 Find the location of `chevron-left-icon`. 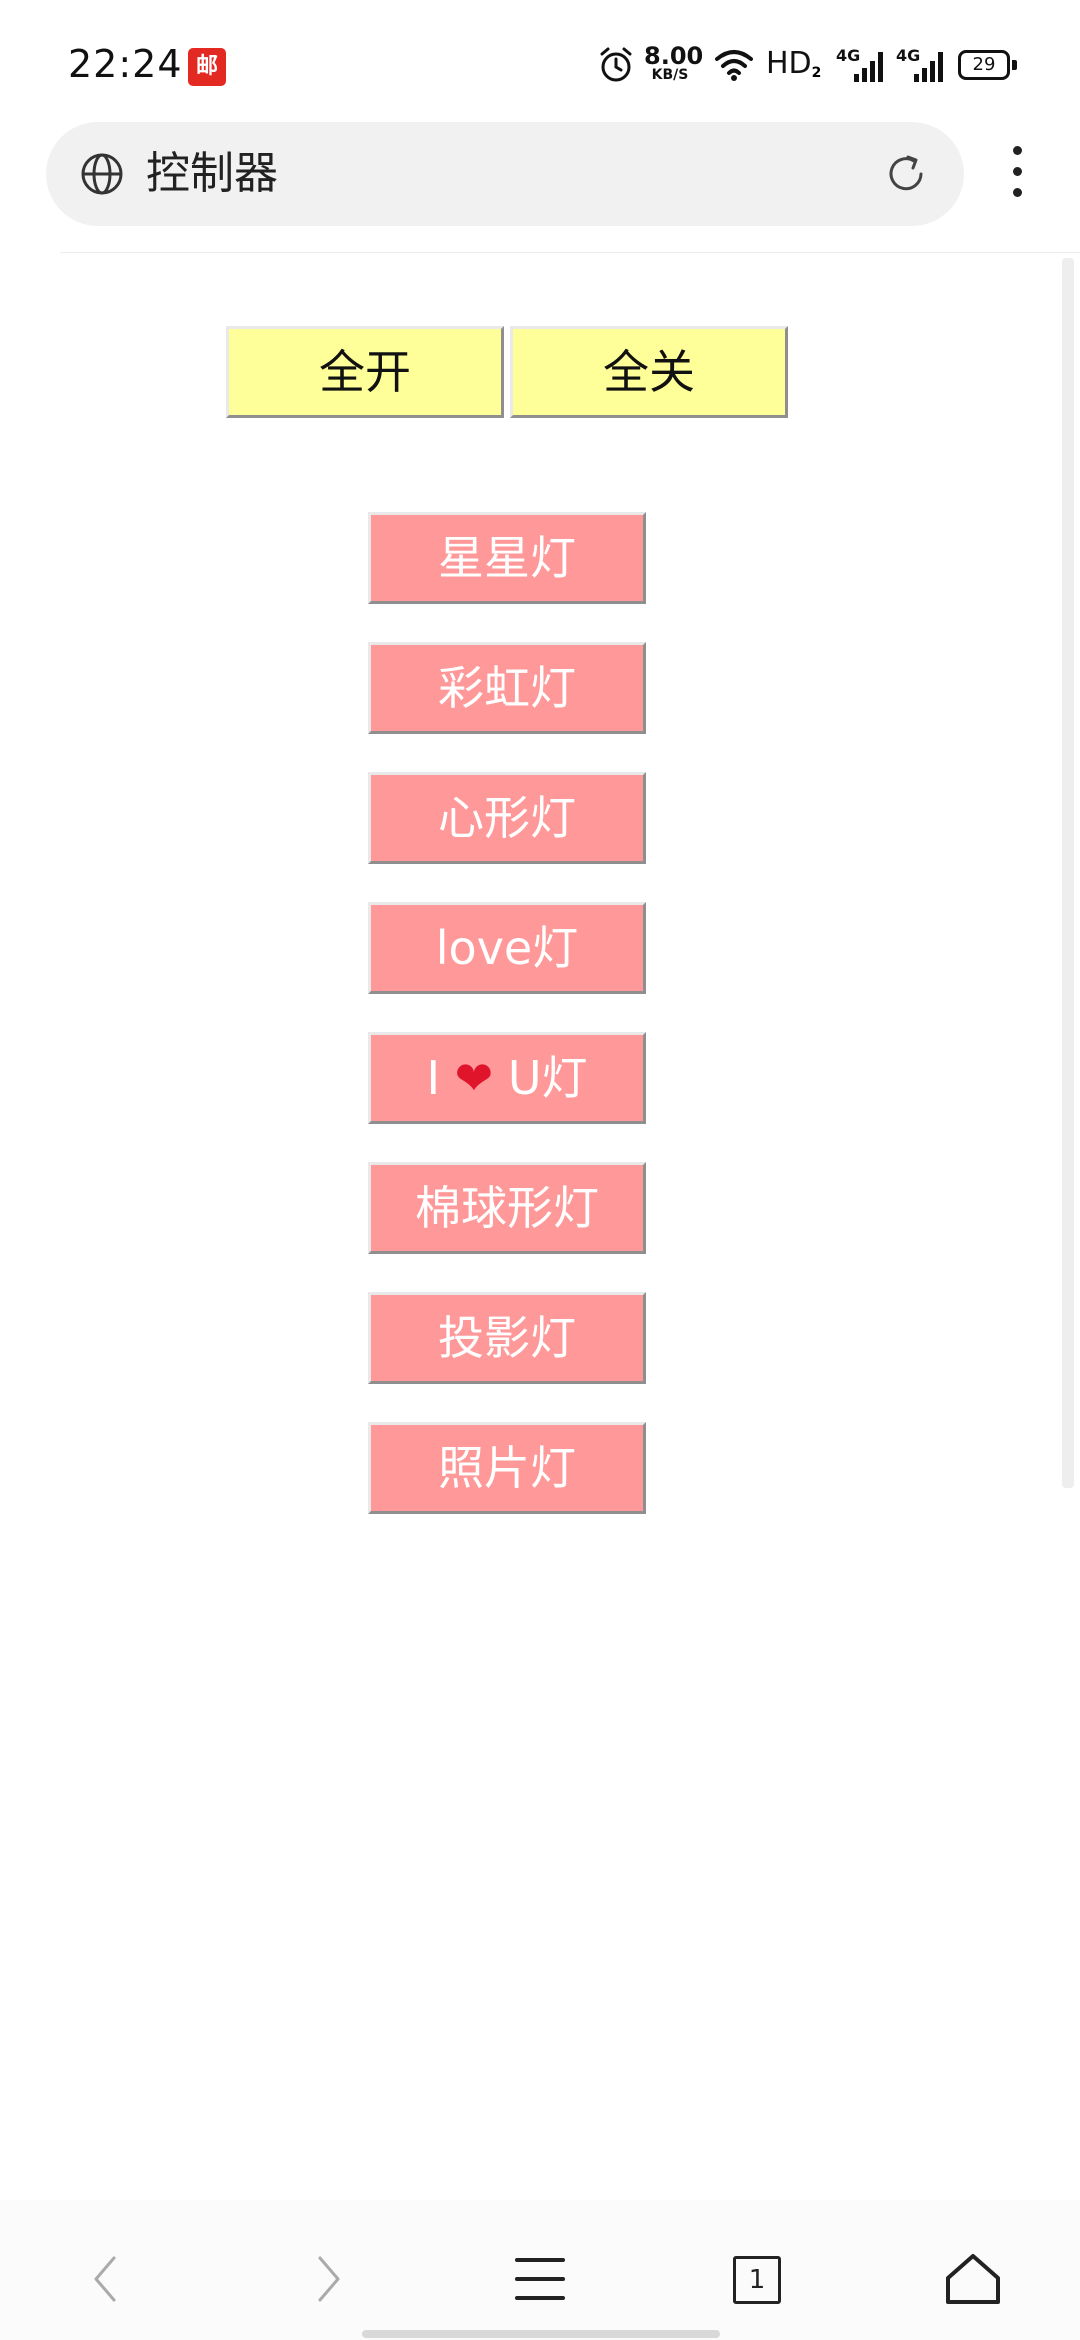

chevron-left-icon is located at coordinates (105, 2279).